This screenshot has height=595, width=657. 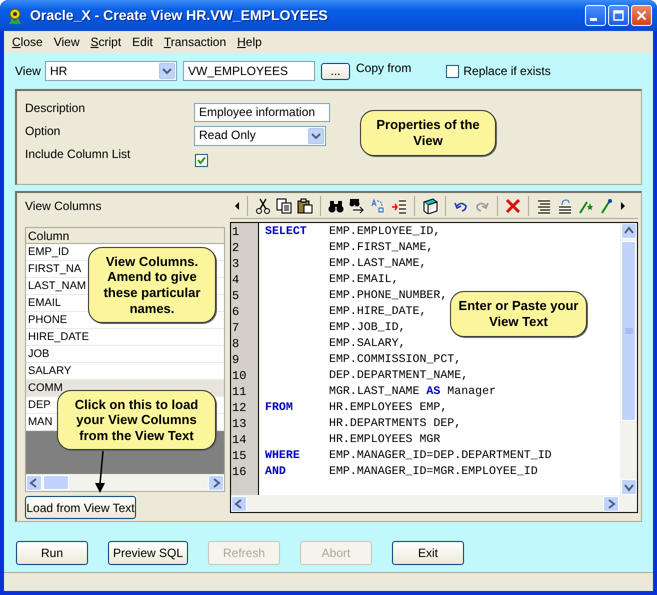 I want to click on line-number: 15, so click(x=239, y=456).